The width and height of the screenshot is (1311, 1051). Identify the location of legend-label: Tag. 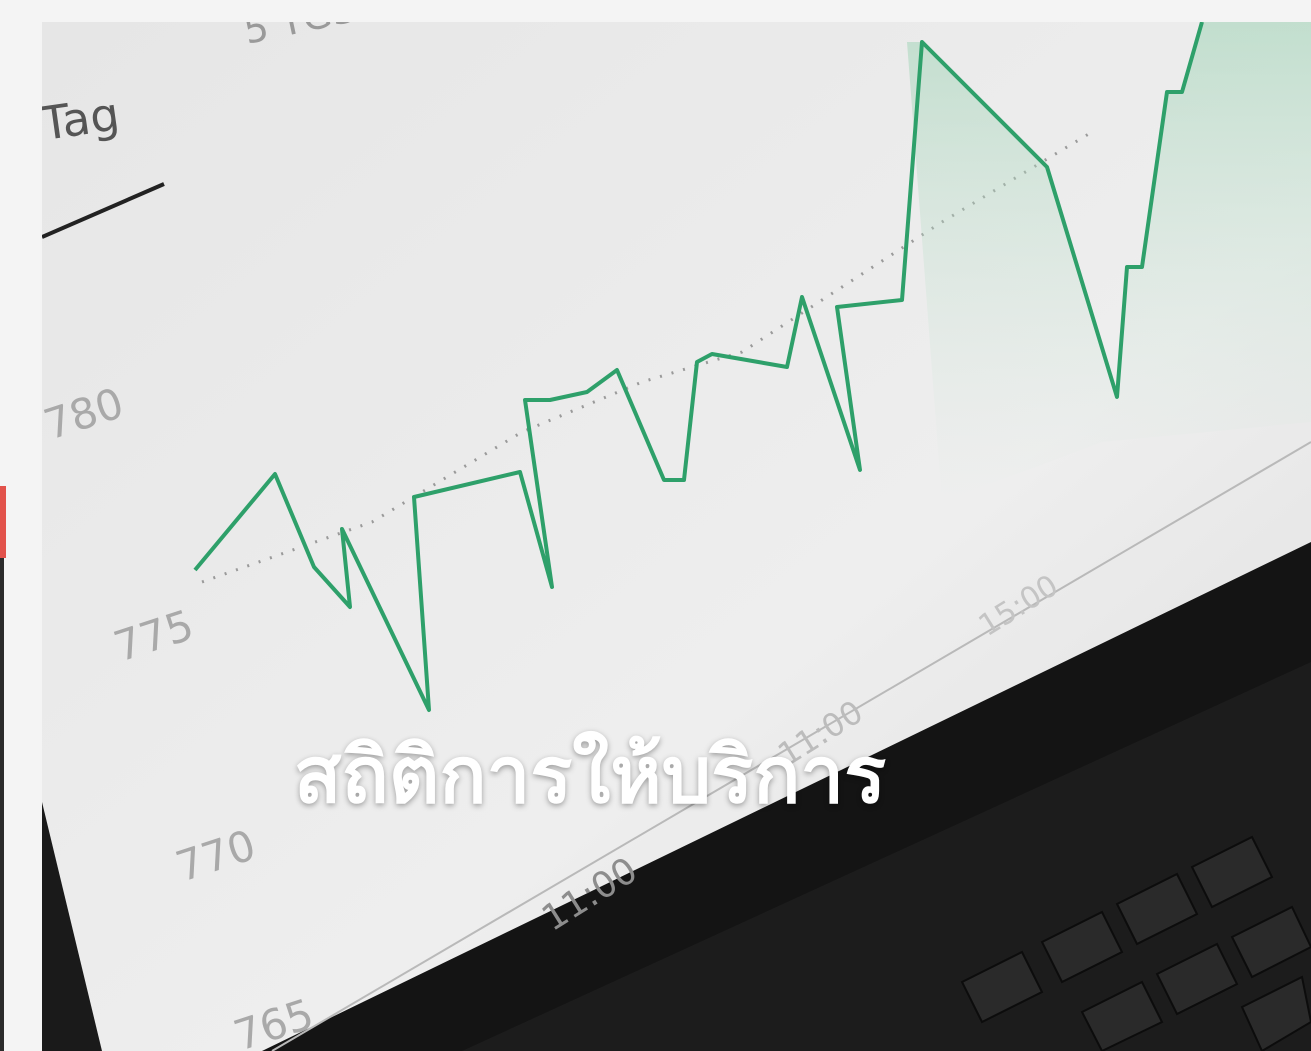
(82, 119).